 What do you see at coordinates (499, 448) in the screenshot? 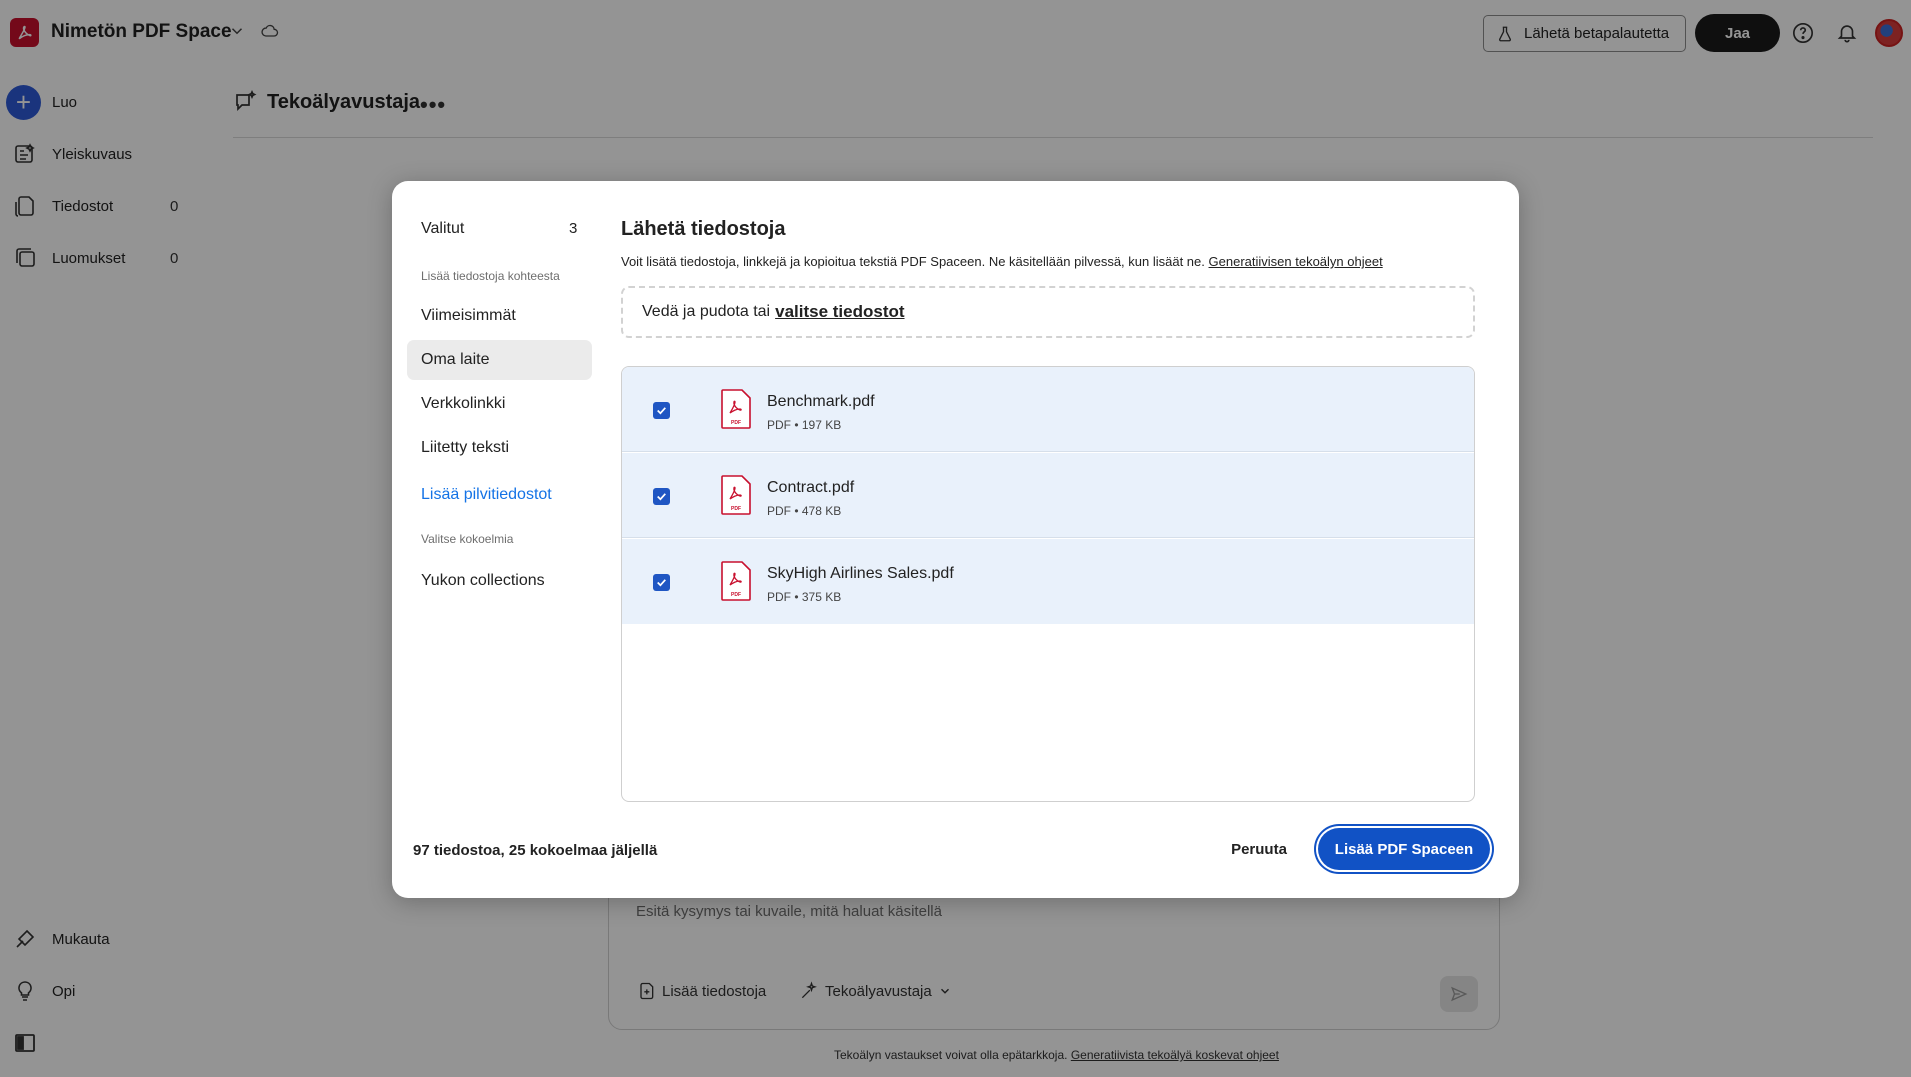
I see `nav-pasted-text: Liitetty teksti` at bounding box center [499, 448].